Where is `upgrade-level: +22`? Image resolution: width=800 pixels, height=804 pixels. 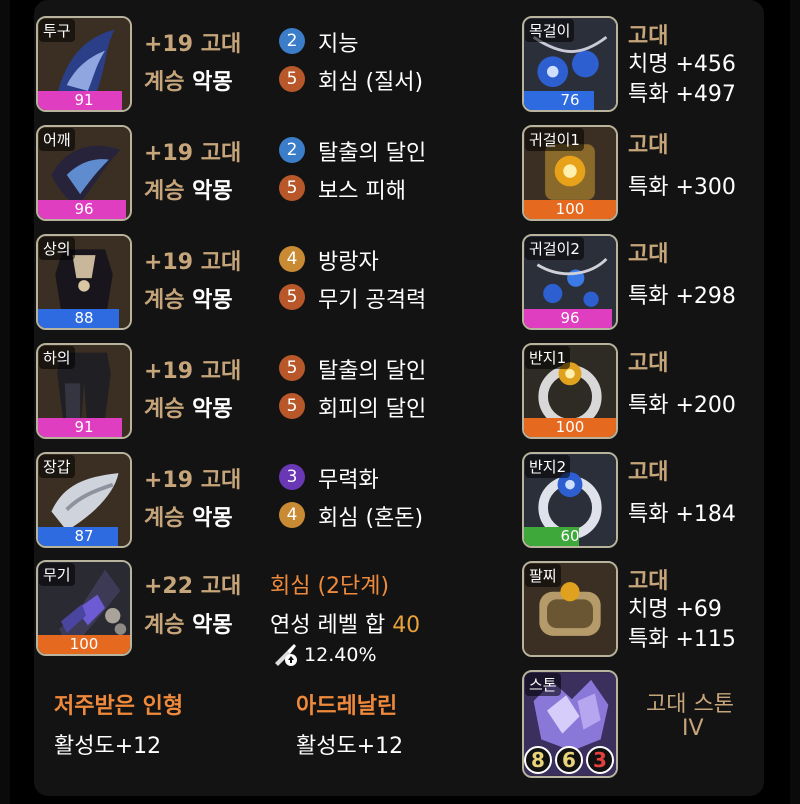
upgrade-level: +22 is located at coordinates (169, 586).